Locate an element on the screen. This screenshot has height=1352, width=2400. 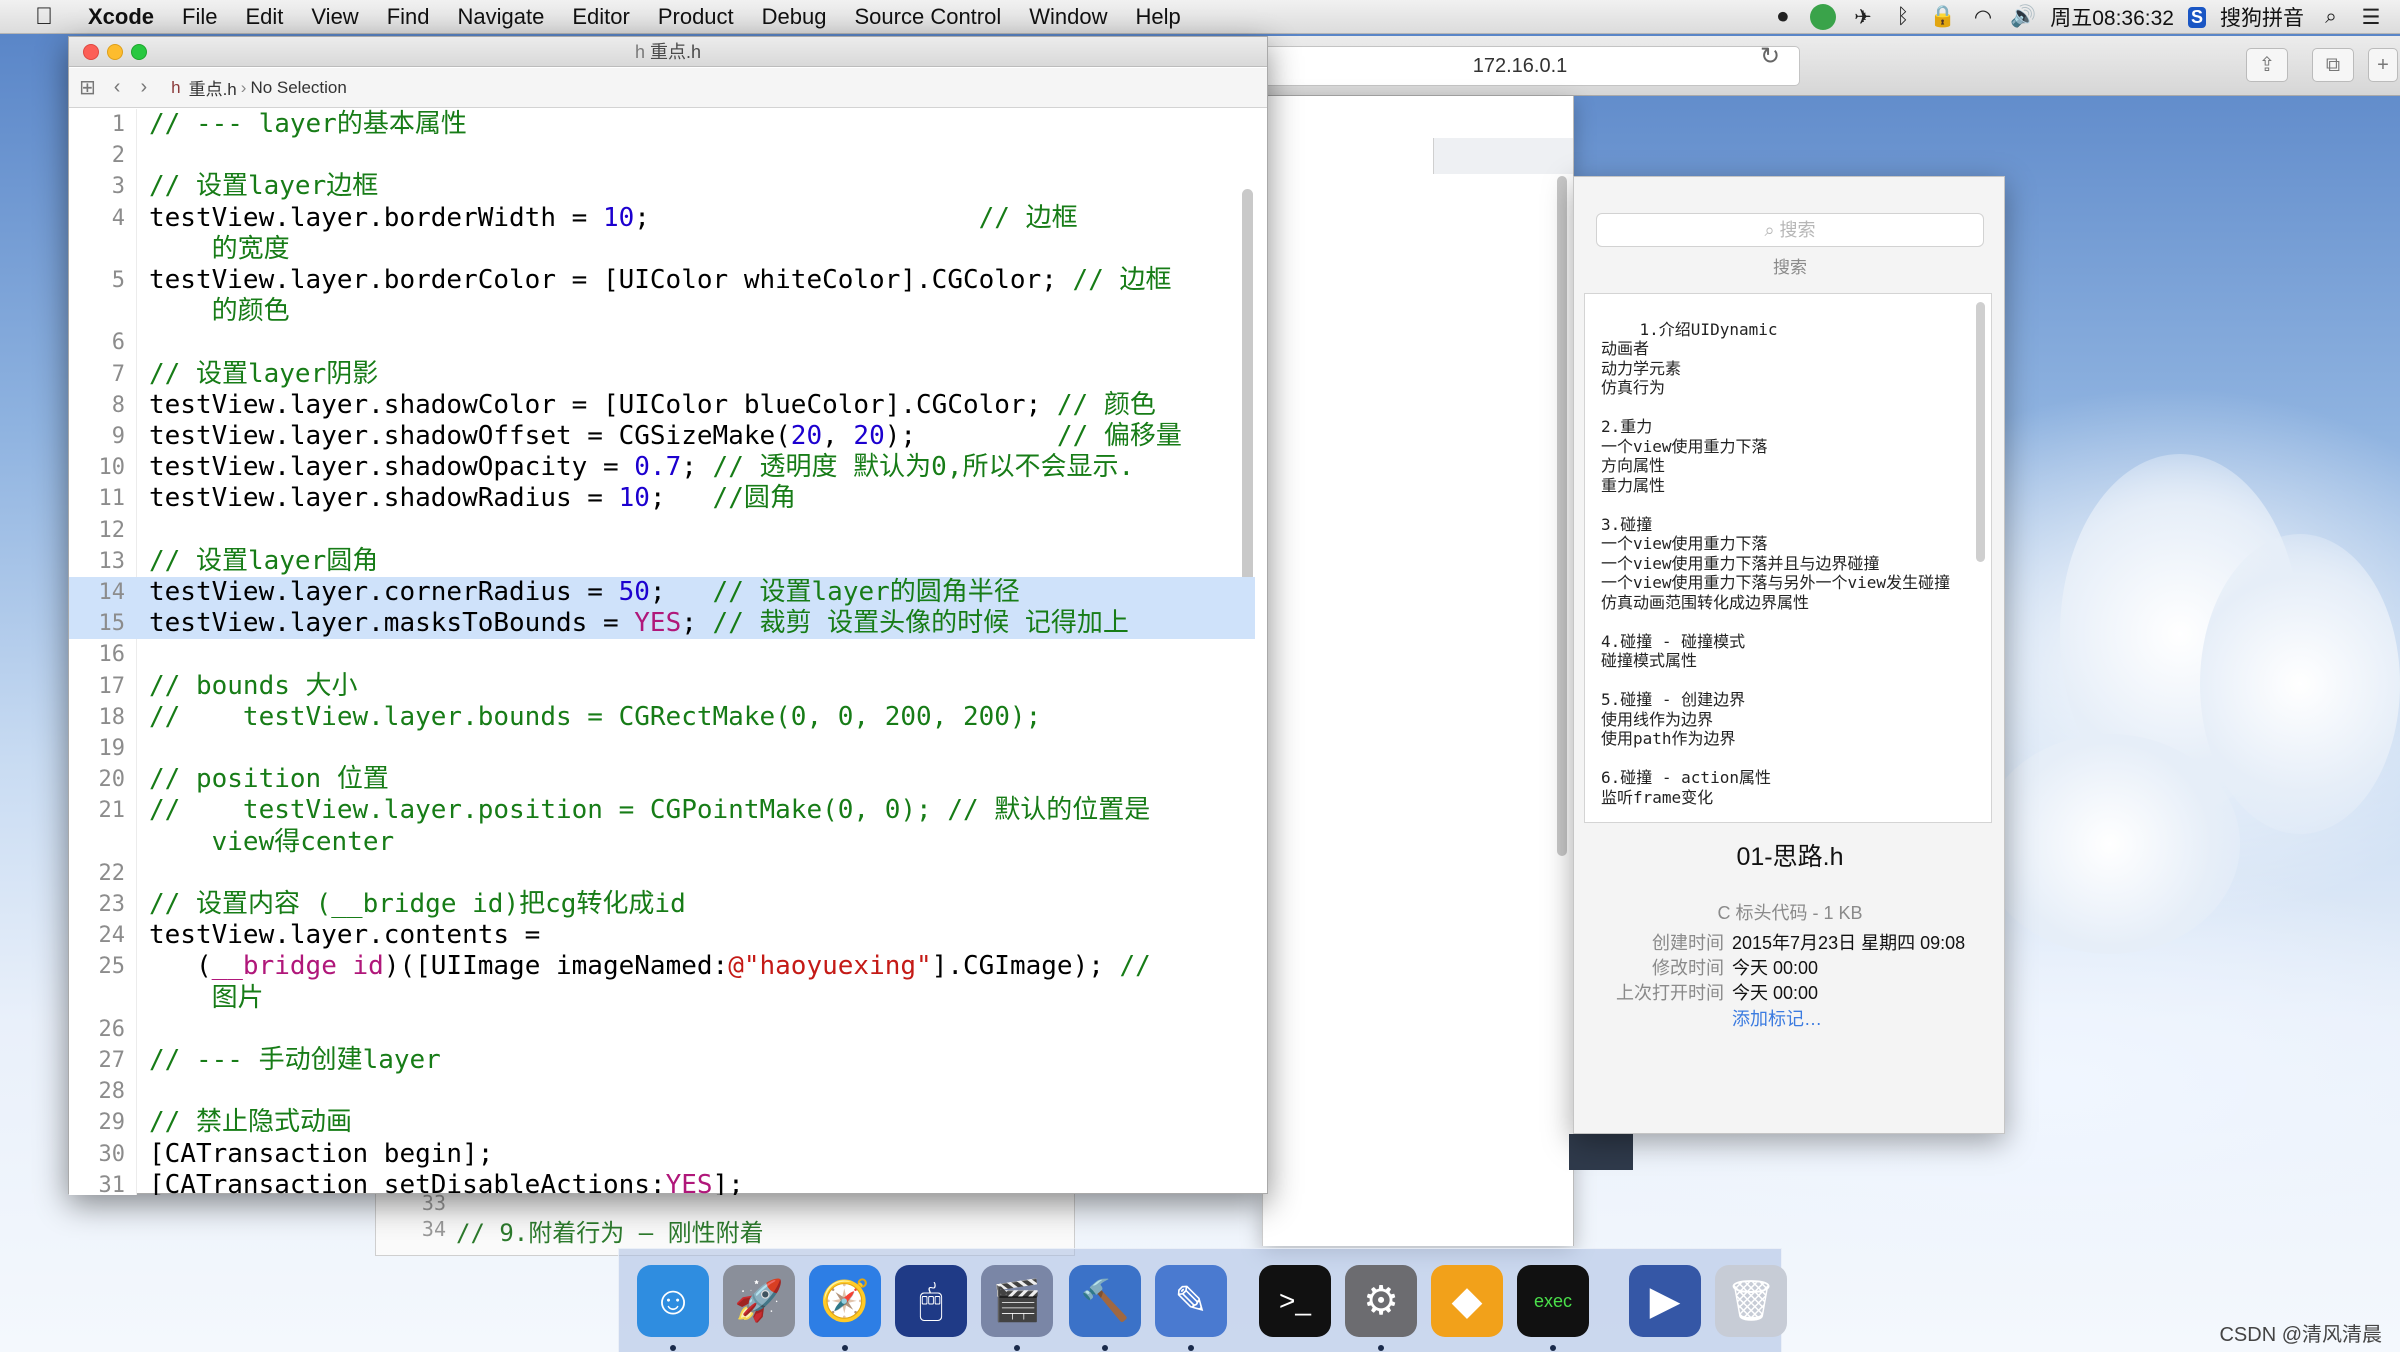
menu-help: Help is located at coordinates (1158, 17).